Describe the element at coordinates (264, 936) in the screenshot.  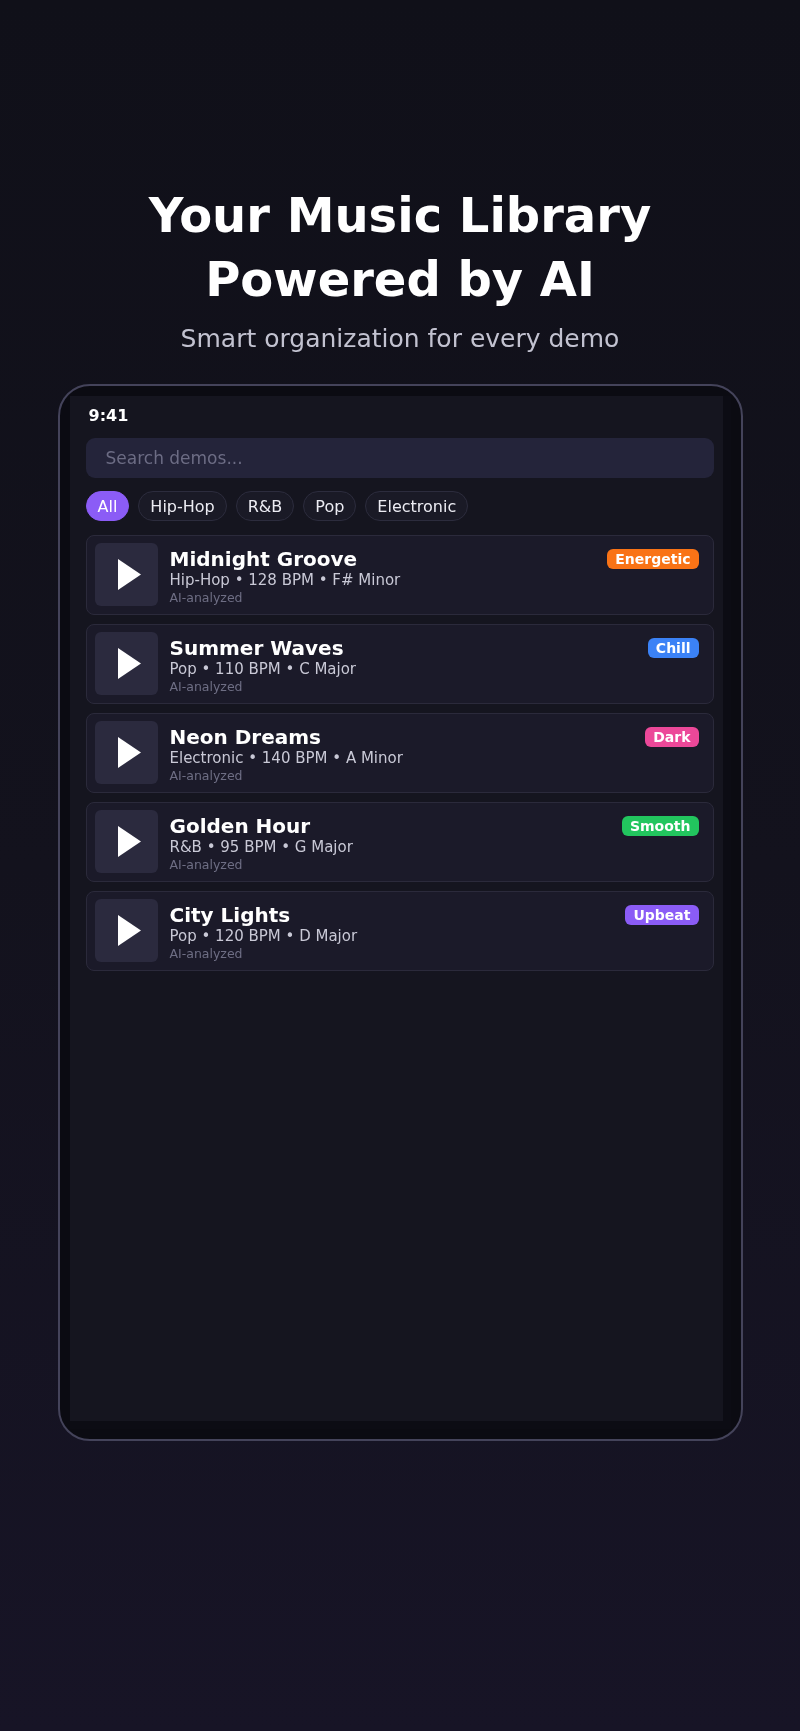
I see `song-meta: Pop • 120 BPM • D Major` at that location.